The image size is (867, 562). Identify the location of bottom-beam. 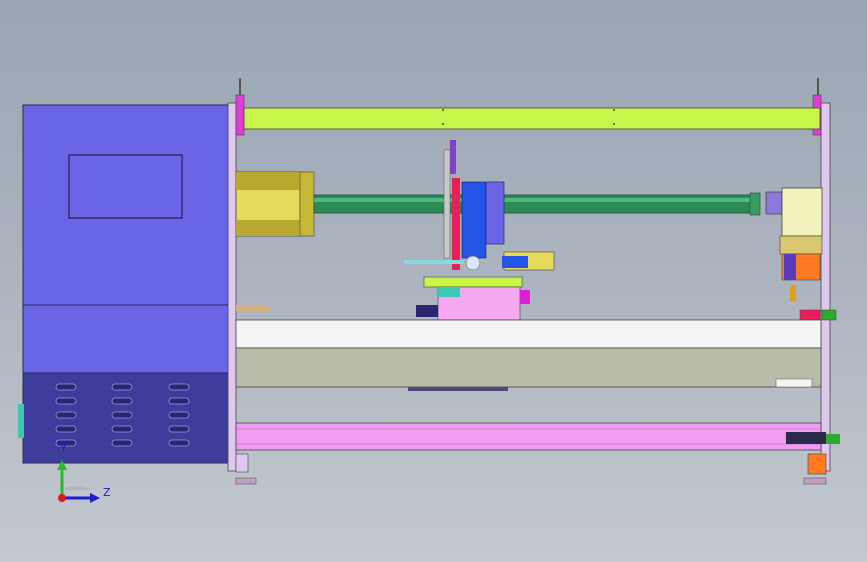
(537, 436).